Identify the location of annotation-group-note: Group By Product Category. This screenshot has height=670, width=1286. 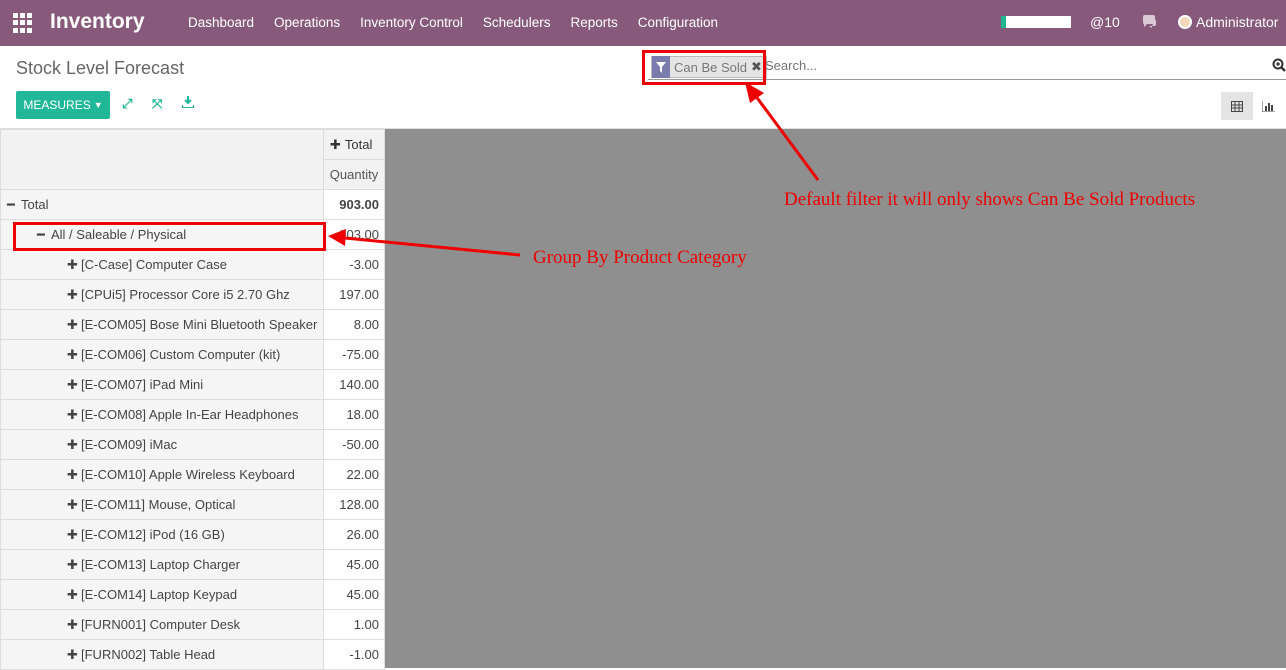
(640, 257).